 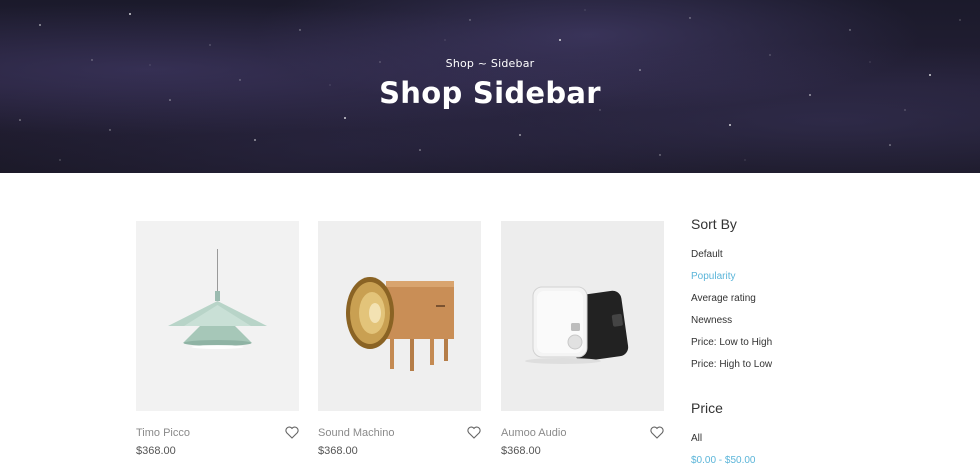 What do you see at coordinates (490, 93) in the screenshot?
I see `page-title: Shop Sidebar` at bounding box center [490, 93].